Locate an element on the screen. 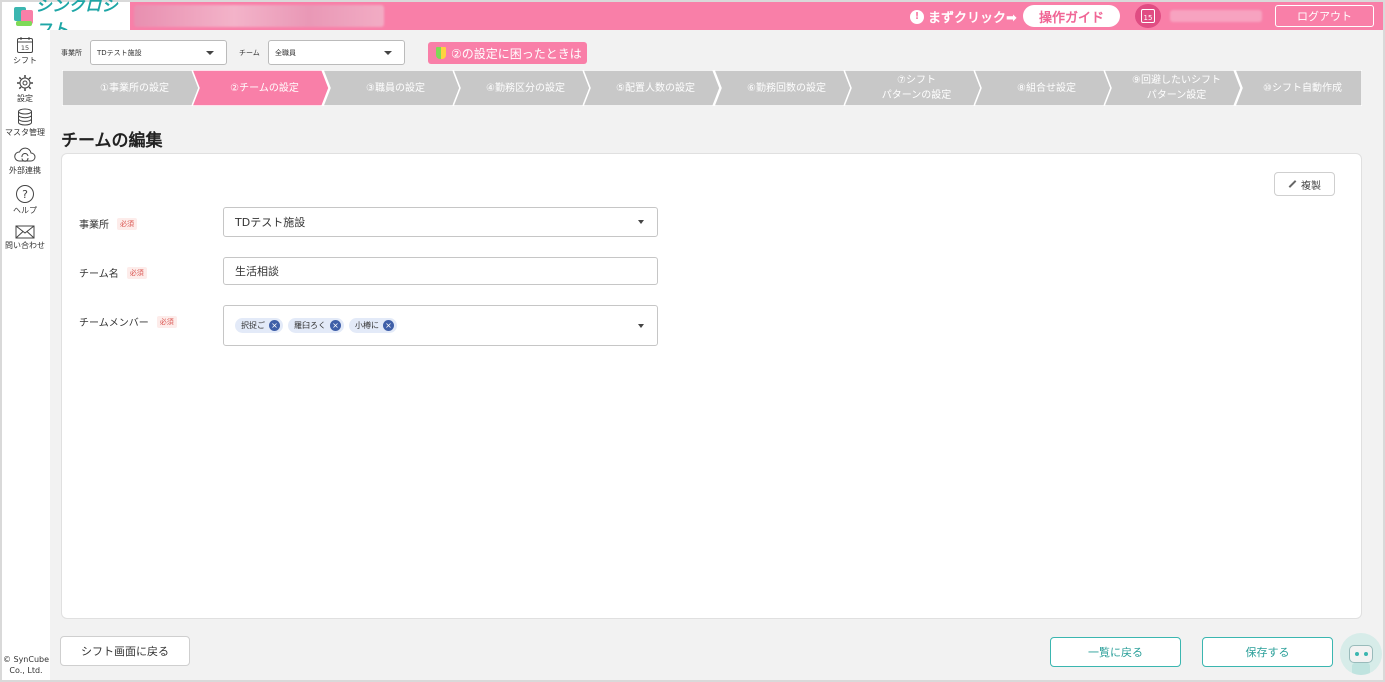 The height and width of the screenshot is (682, 1385). team-members-label: チームメンバー 必須 is located at coordinates (128, 321).